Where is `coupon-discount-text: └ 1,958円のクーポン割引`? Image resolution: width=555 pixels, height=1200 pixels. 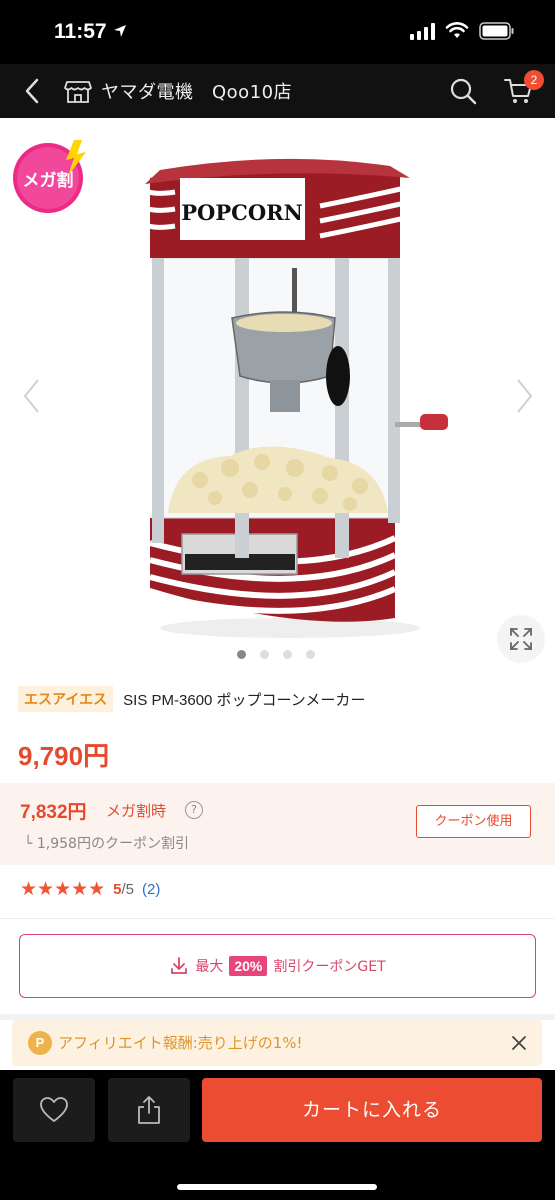 coupon-discount-text: └ 1,958円のクーポン割引 is located at coordinates (106, 844).